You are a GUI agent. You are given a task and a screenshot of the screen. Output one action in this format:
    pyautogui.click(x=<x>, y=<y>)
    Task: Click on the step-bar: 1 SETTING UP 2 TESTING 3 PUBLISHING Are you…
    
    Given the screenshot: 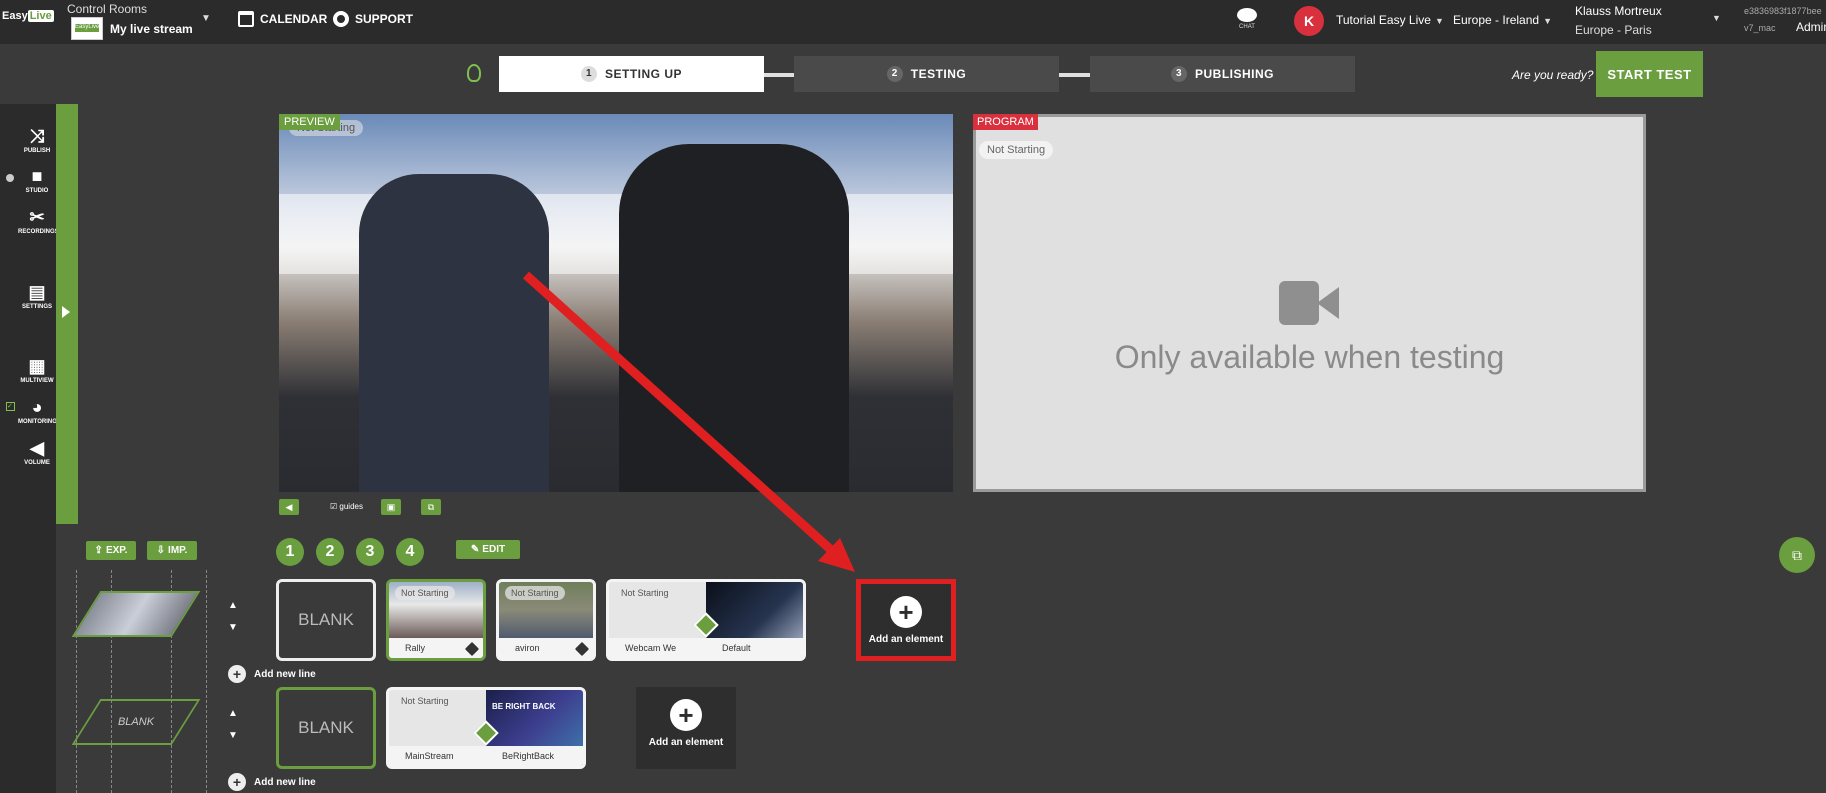 What is the action you would take?
    pyautogui.click(x=913, y=74)
    